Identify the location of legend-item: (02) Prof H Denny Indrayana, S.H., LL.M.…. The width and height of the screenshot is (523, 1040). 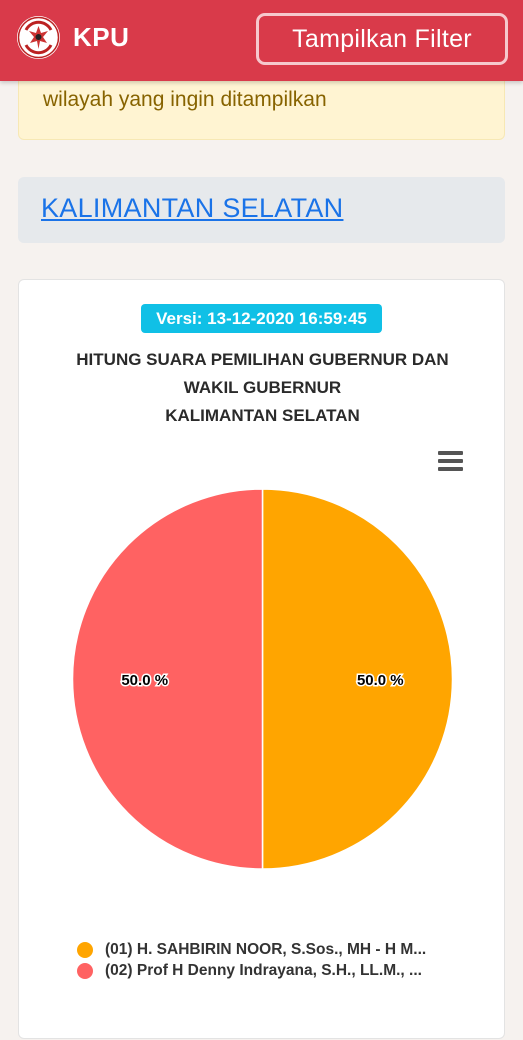
(282, 971).